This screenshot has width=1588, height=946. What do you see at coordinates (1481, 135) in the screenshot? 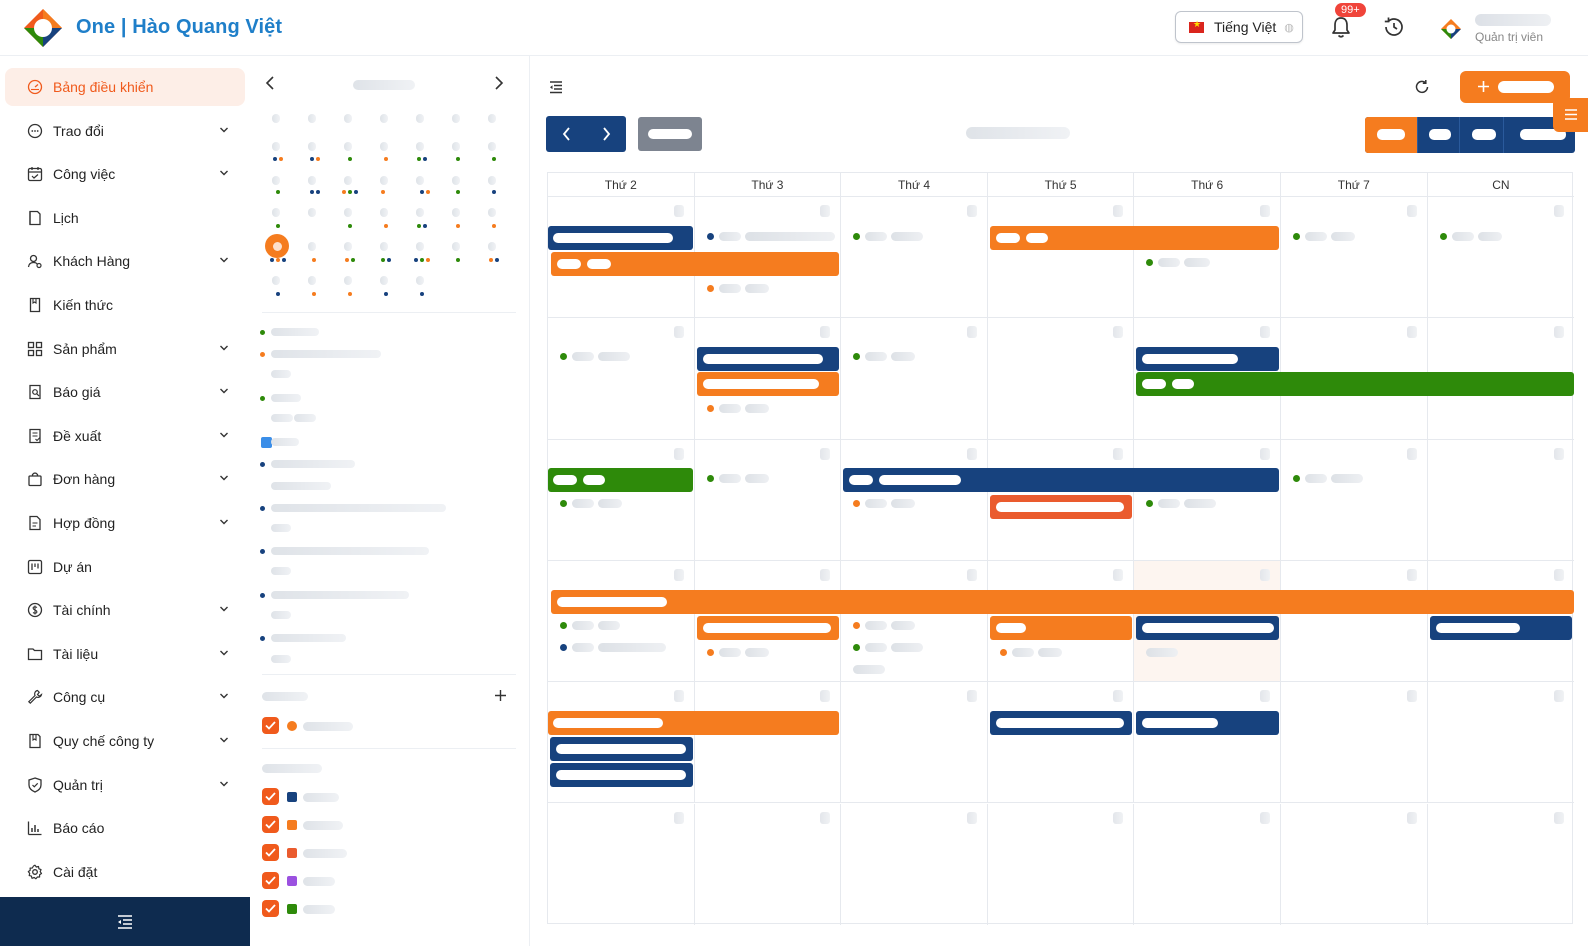
I see `view-day-button` at bounding box center [1481, 135].